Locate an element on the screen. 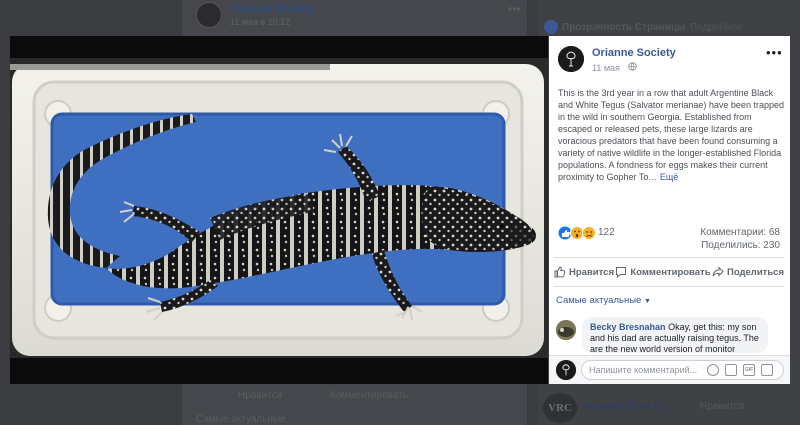  background-comment-button: Комментировать is located at coordinates (369, 395).